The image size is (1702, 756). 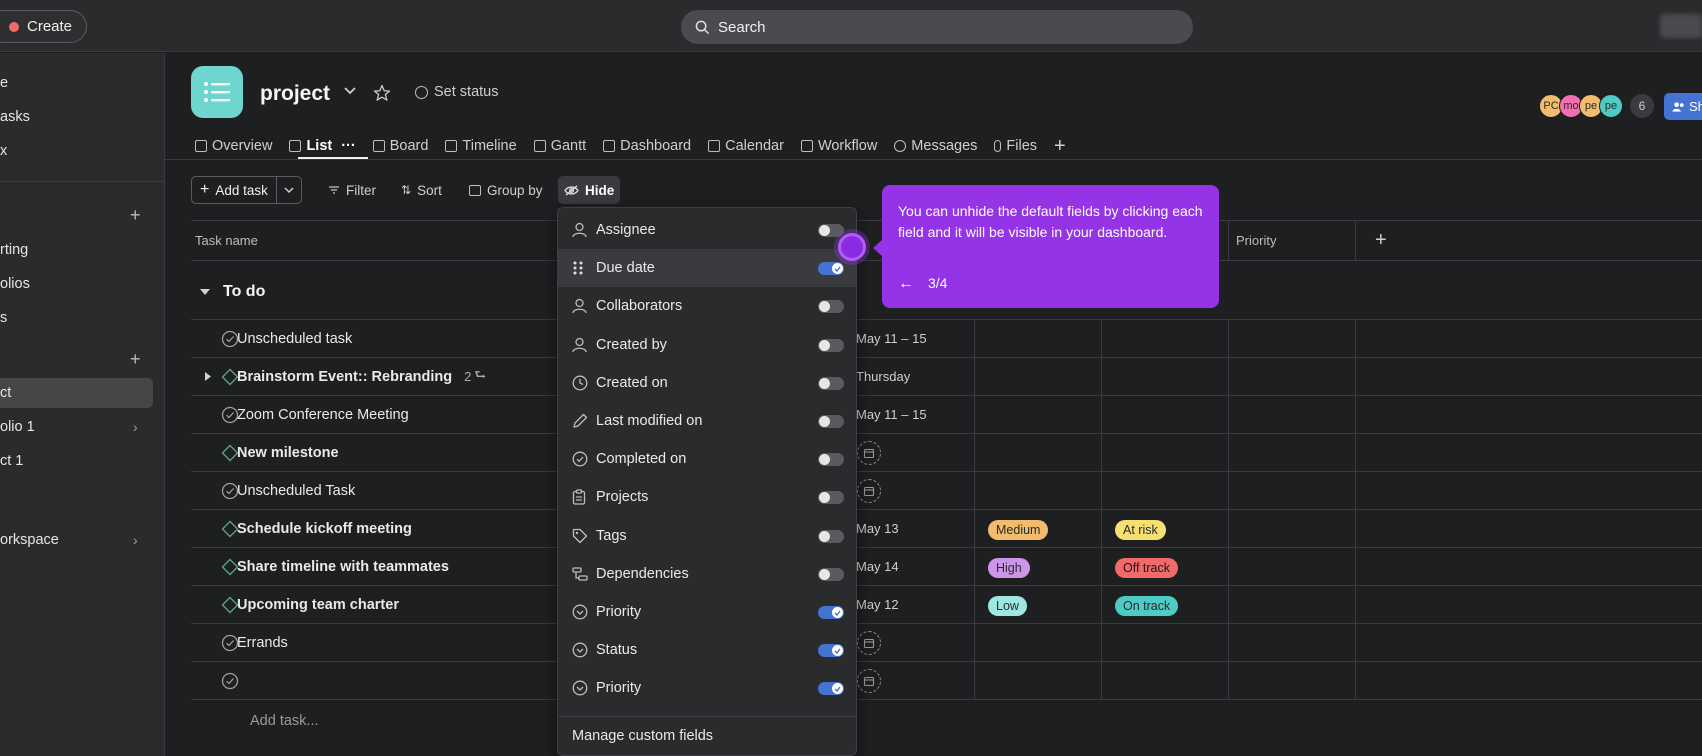 I want to click on table-row: New milestone, so click(x=946, y=453).